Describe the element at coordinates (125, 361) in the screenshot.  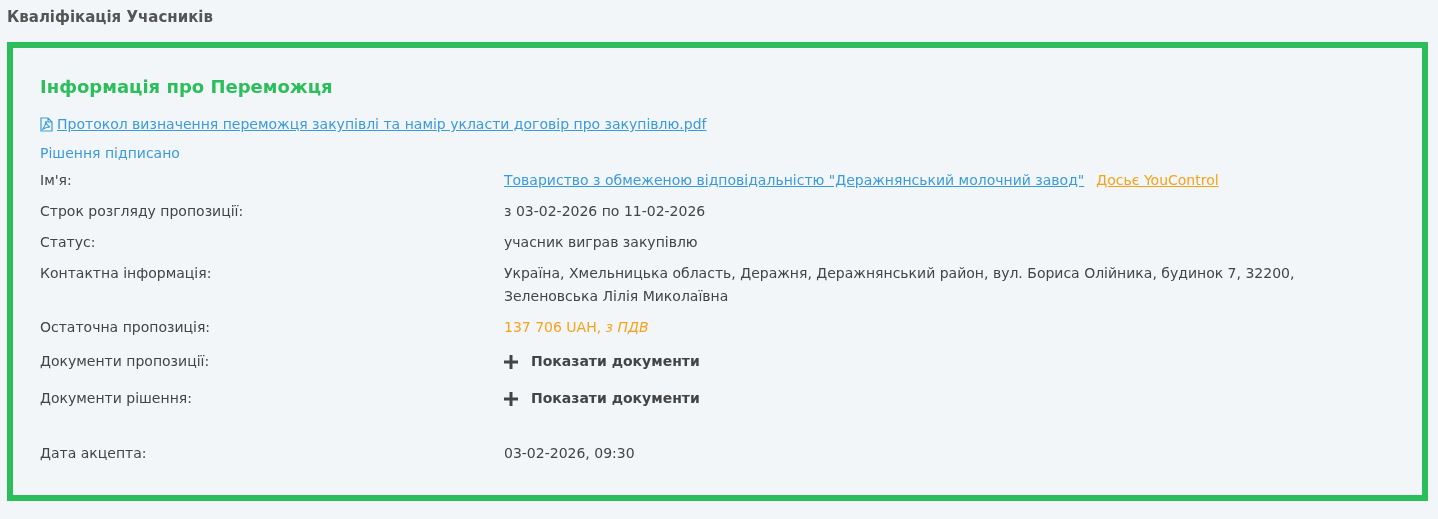
I see `field-label: Документи пропозиції:` at that location.